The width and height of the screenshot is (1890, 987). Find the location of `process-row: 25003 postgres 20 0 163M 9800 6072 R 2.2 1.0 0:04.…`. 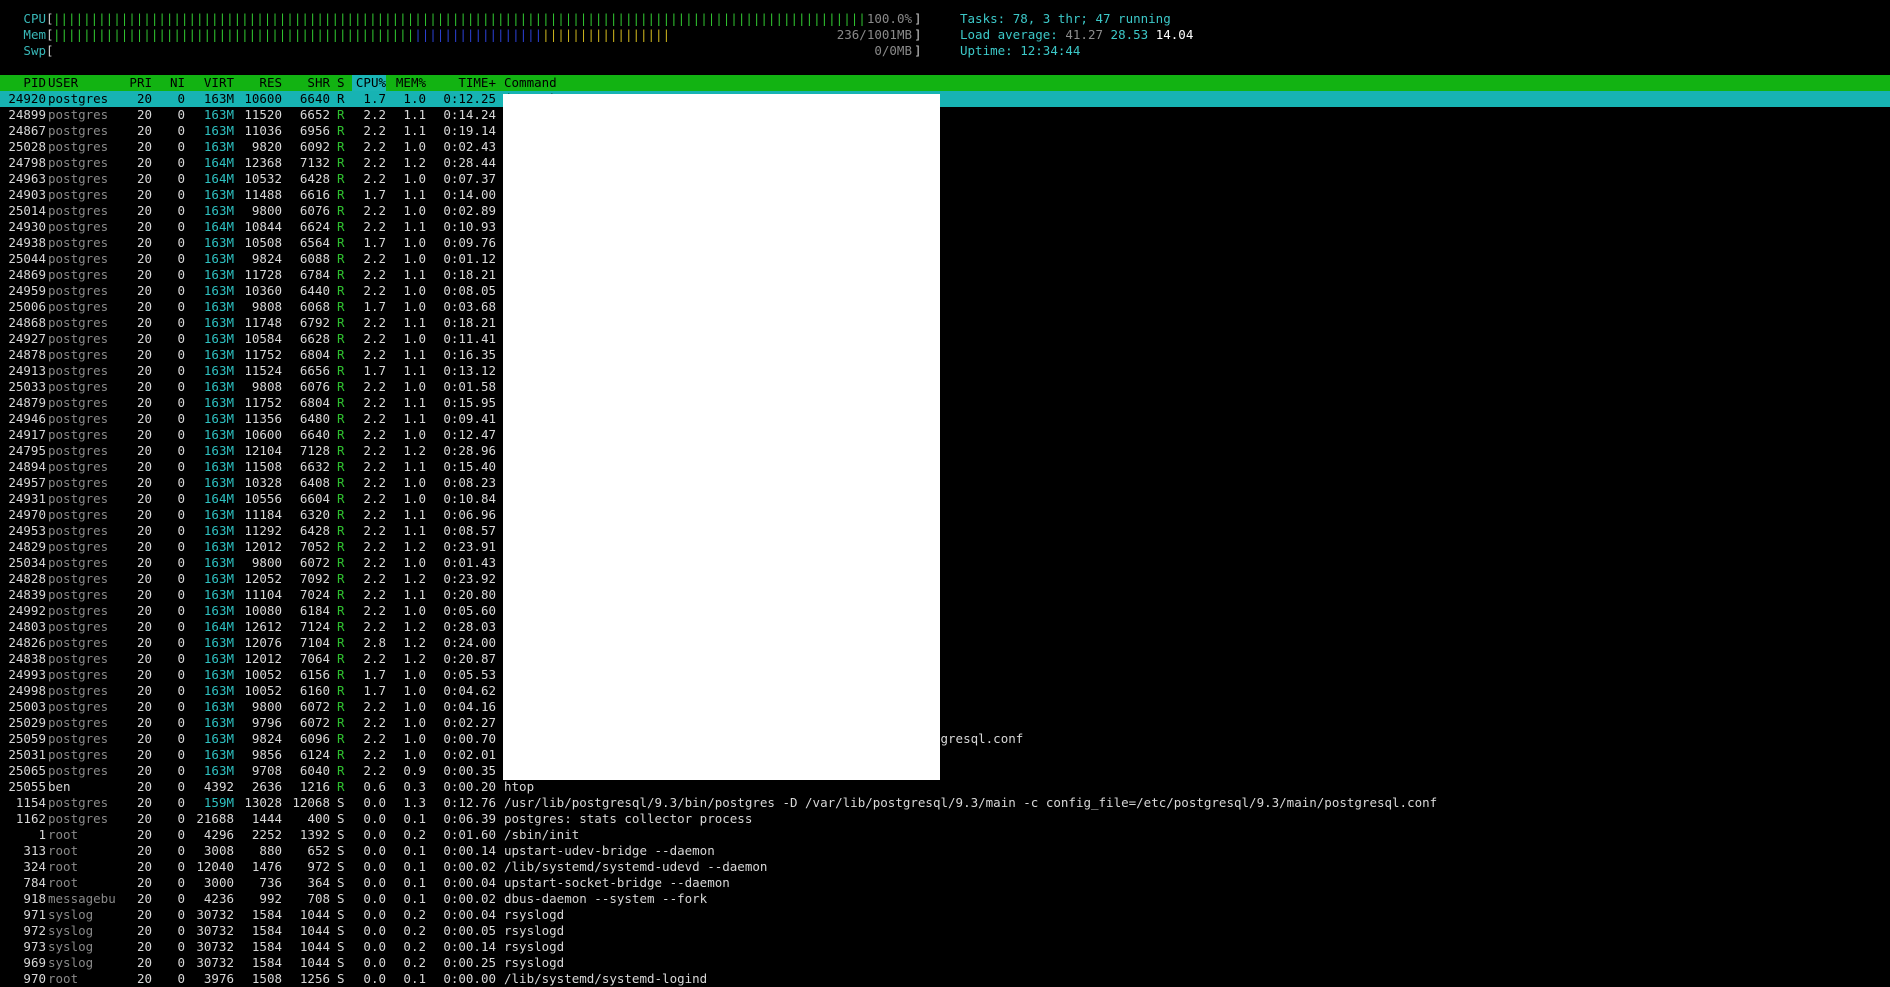

process-row: 25003 postgres 20 0 163M 9800 6072 R 2.2 1.0 0:04.… is located at coordinates (945, 707).